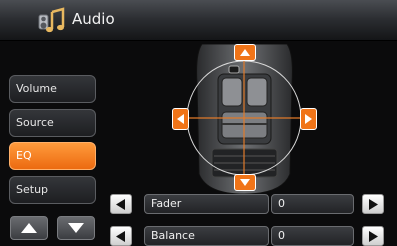  I want to click on page-up-button, so click(29, 228).